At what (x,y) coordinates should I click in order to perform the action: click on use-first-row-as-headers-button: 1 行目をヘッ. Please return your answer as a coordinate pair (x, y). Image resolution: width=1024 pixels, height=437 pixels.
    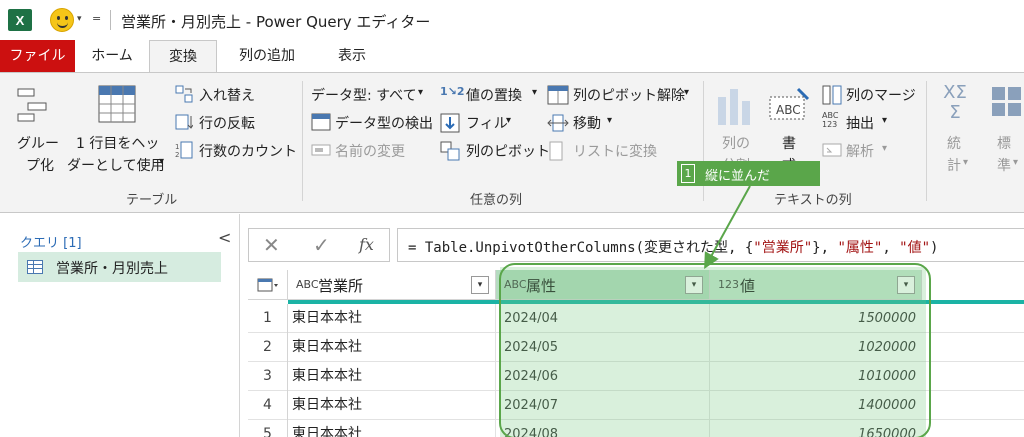
    Looking at the image, I should click on (117, 143).